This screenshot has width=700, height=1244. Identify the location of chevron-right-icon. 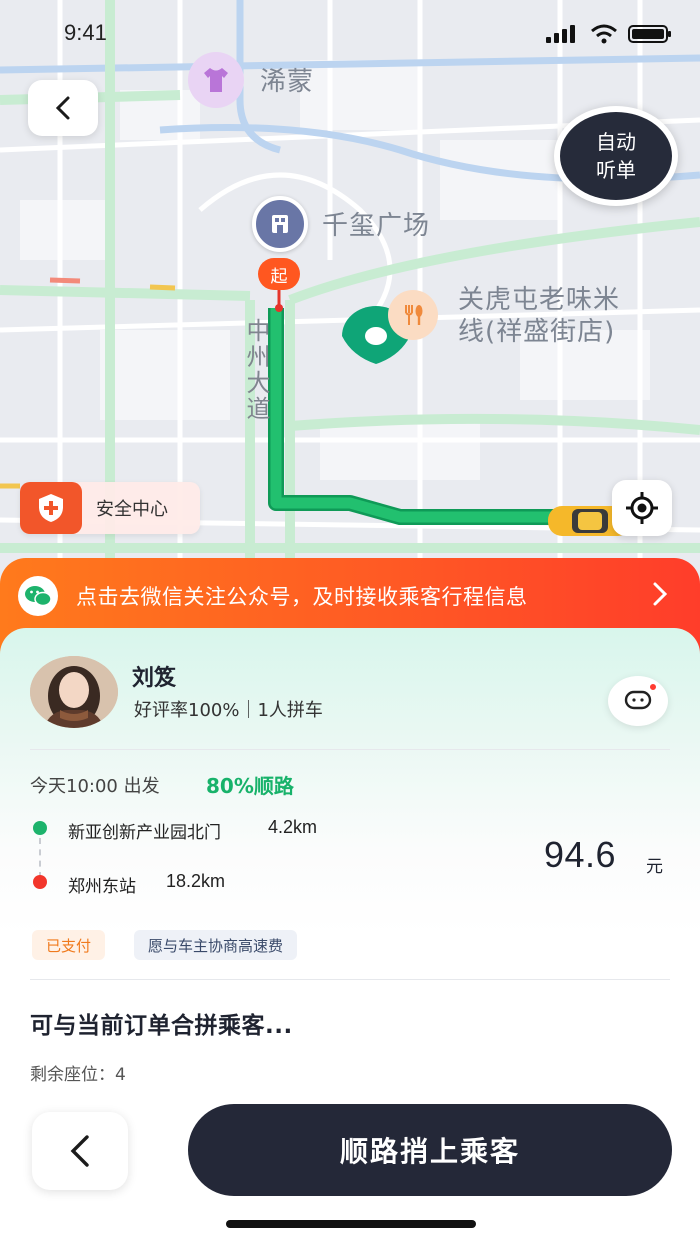
(660, 594).